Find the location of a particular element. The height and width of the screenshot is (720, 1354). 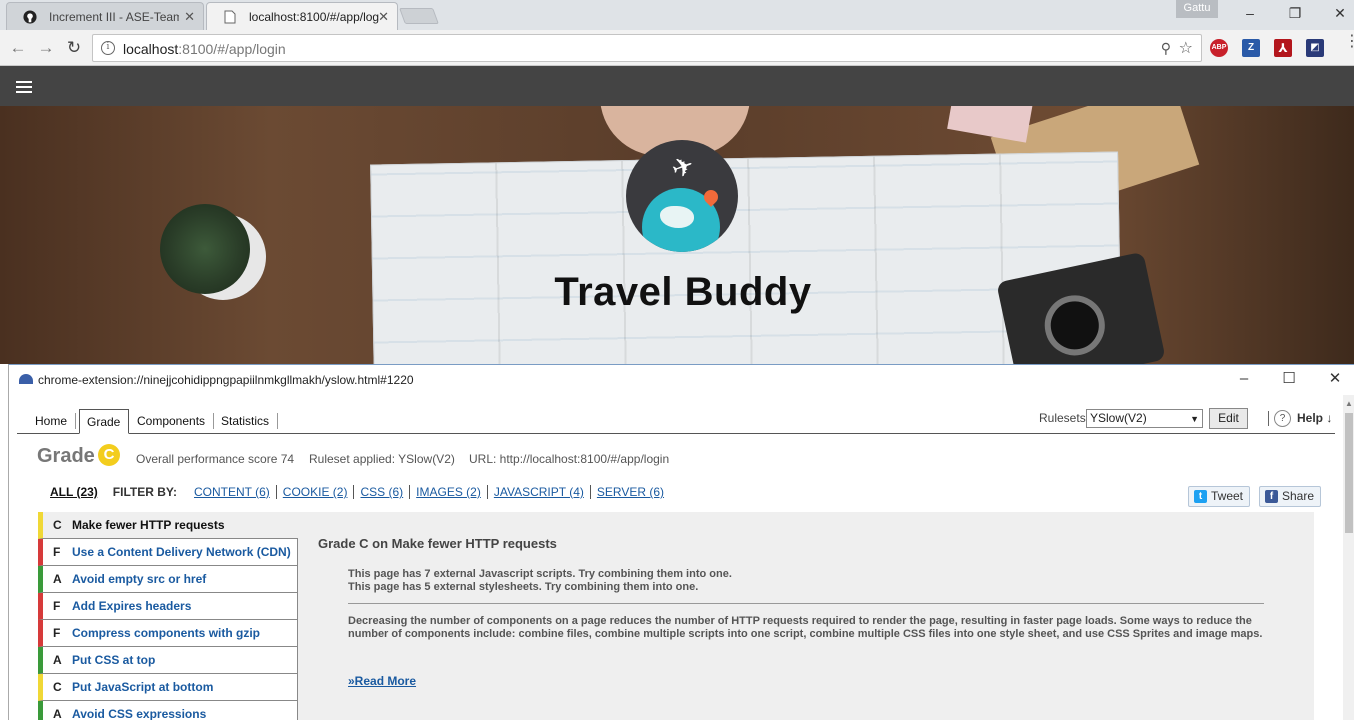

rule-item: C Put JavaScript at bottom is located at coordinates (168, 687).